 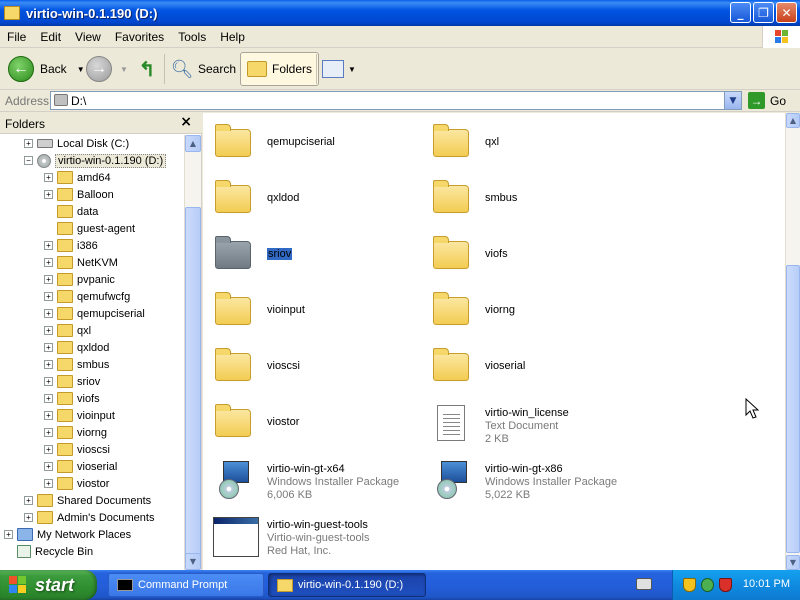 I want to click on file-item: qxl, so click(x=532, y=143).